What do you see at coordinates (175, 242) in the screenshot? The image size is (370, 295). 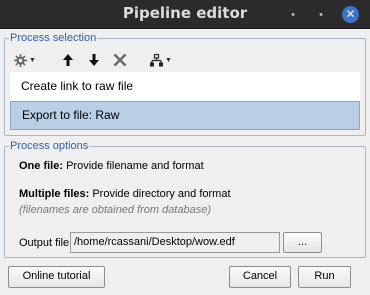 I see `output-file-field: /home/rcassani/Desktop/wow.edf` at bounding box center [175, 242].